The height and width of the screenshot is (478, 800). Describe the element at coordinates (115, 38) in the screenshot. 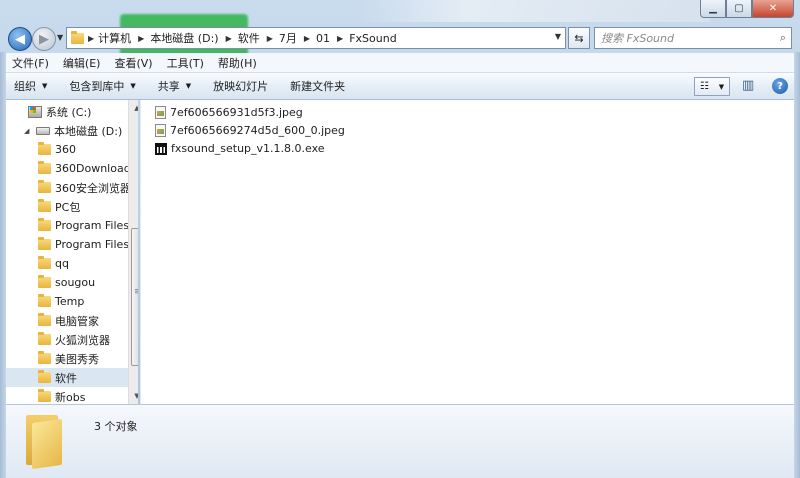

I see `breadcrumb-label: 计算机` at that location.